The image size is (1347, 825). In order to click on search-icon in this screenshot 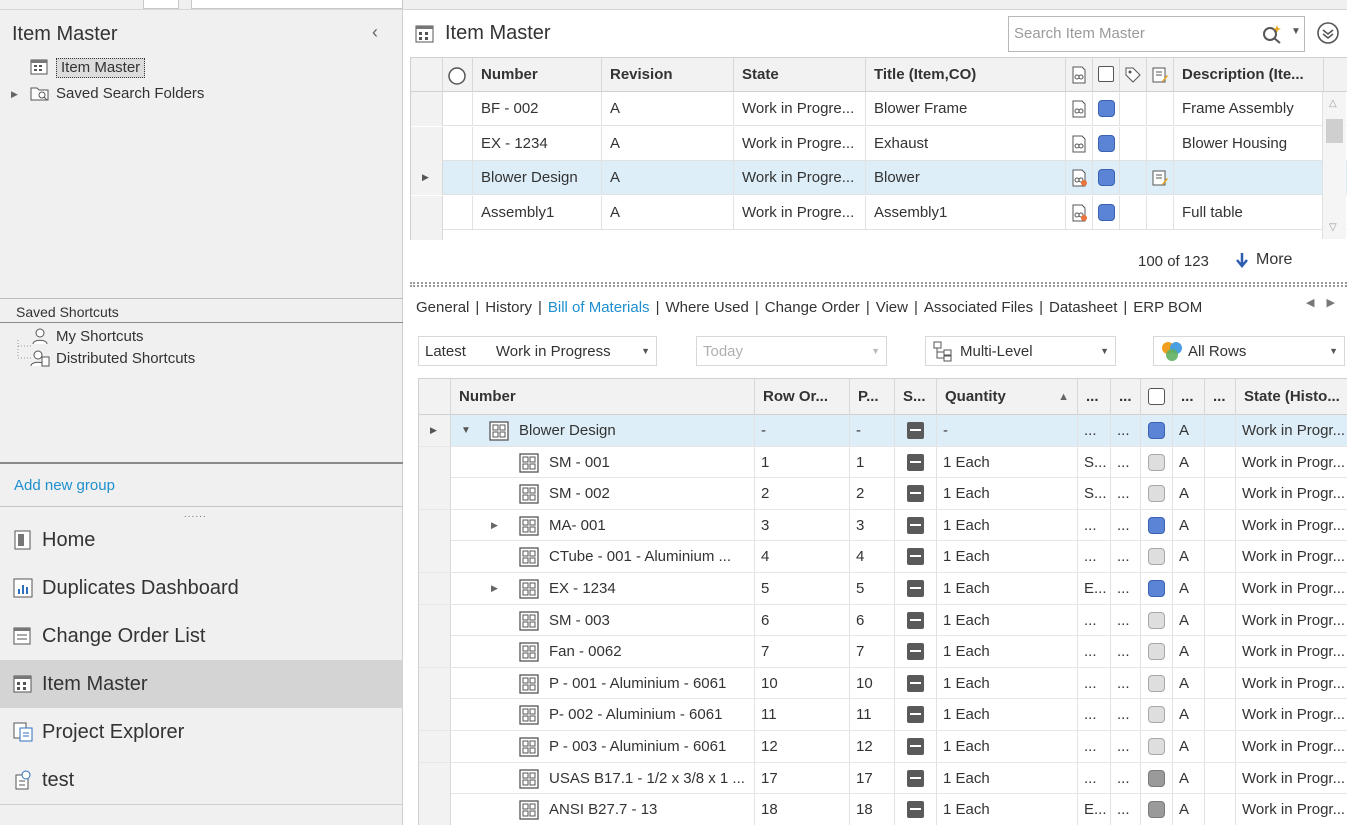, I will do `click(1272, 34)`.